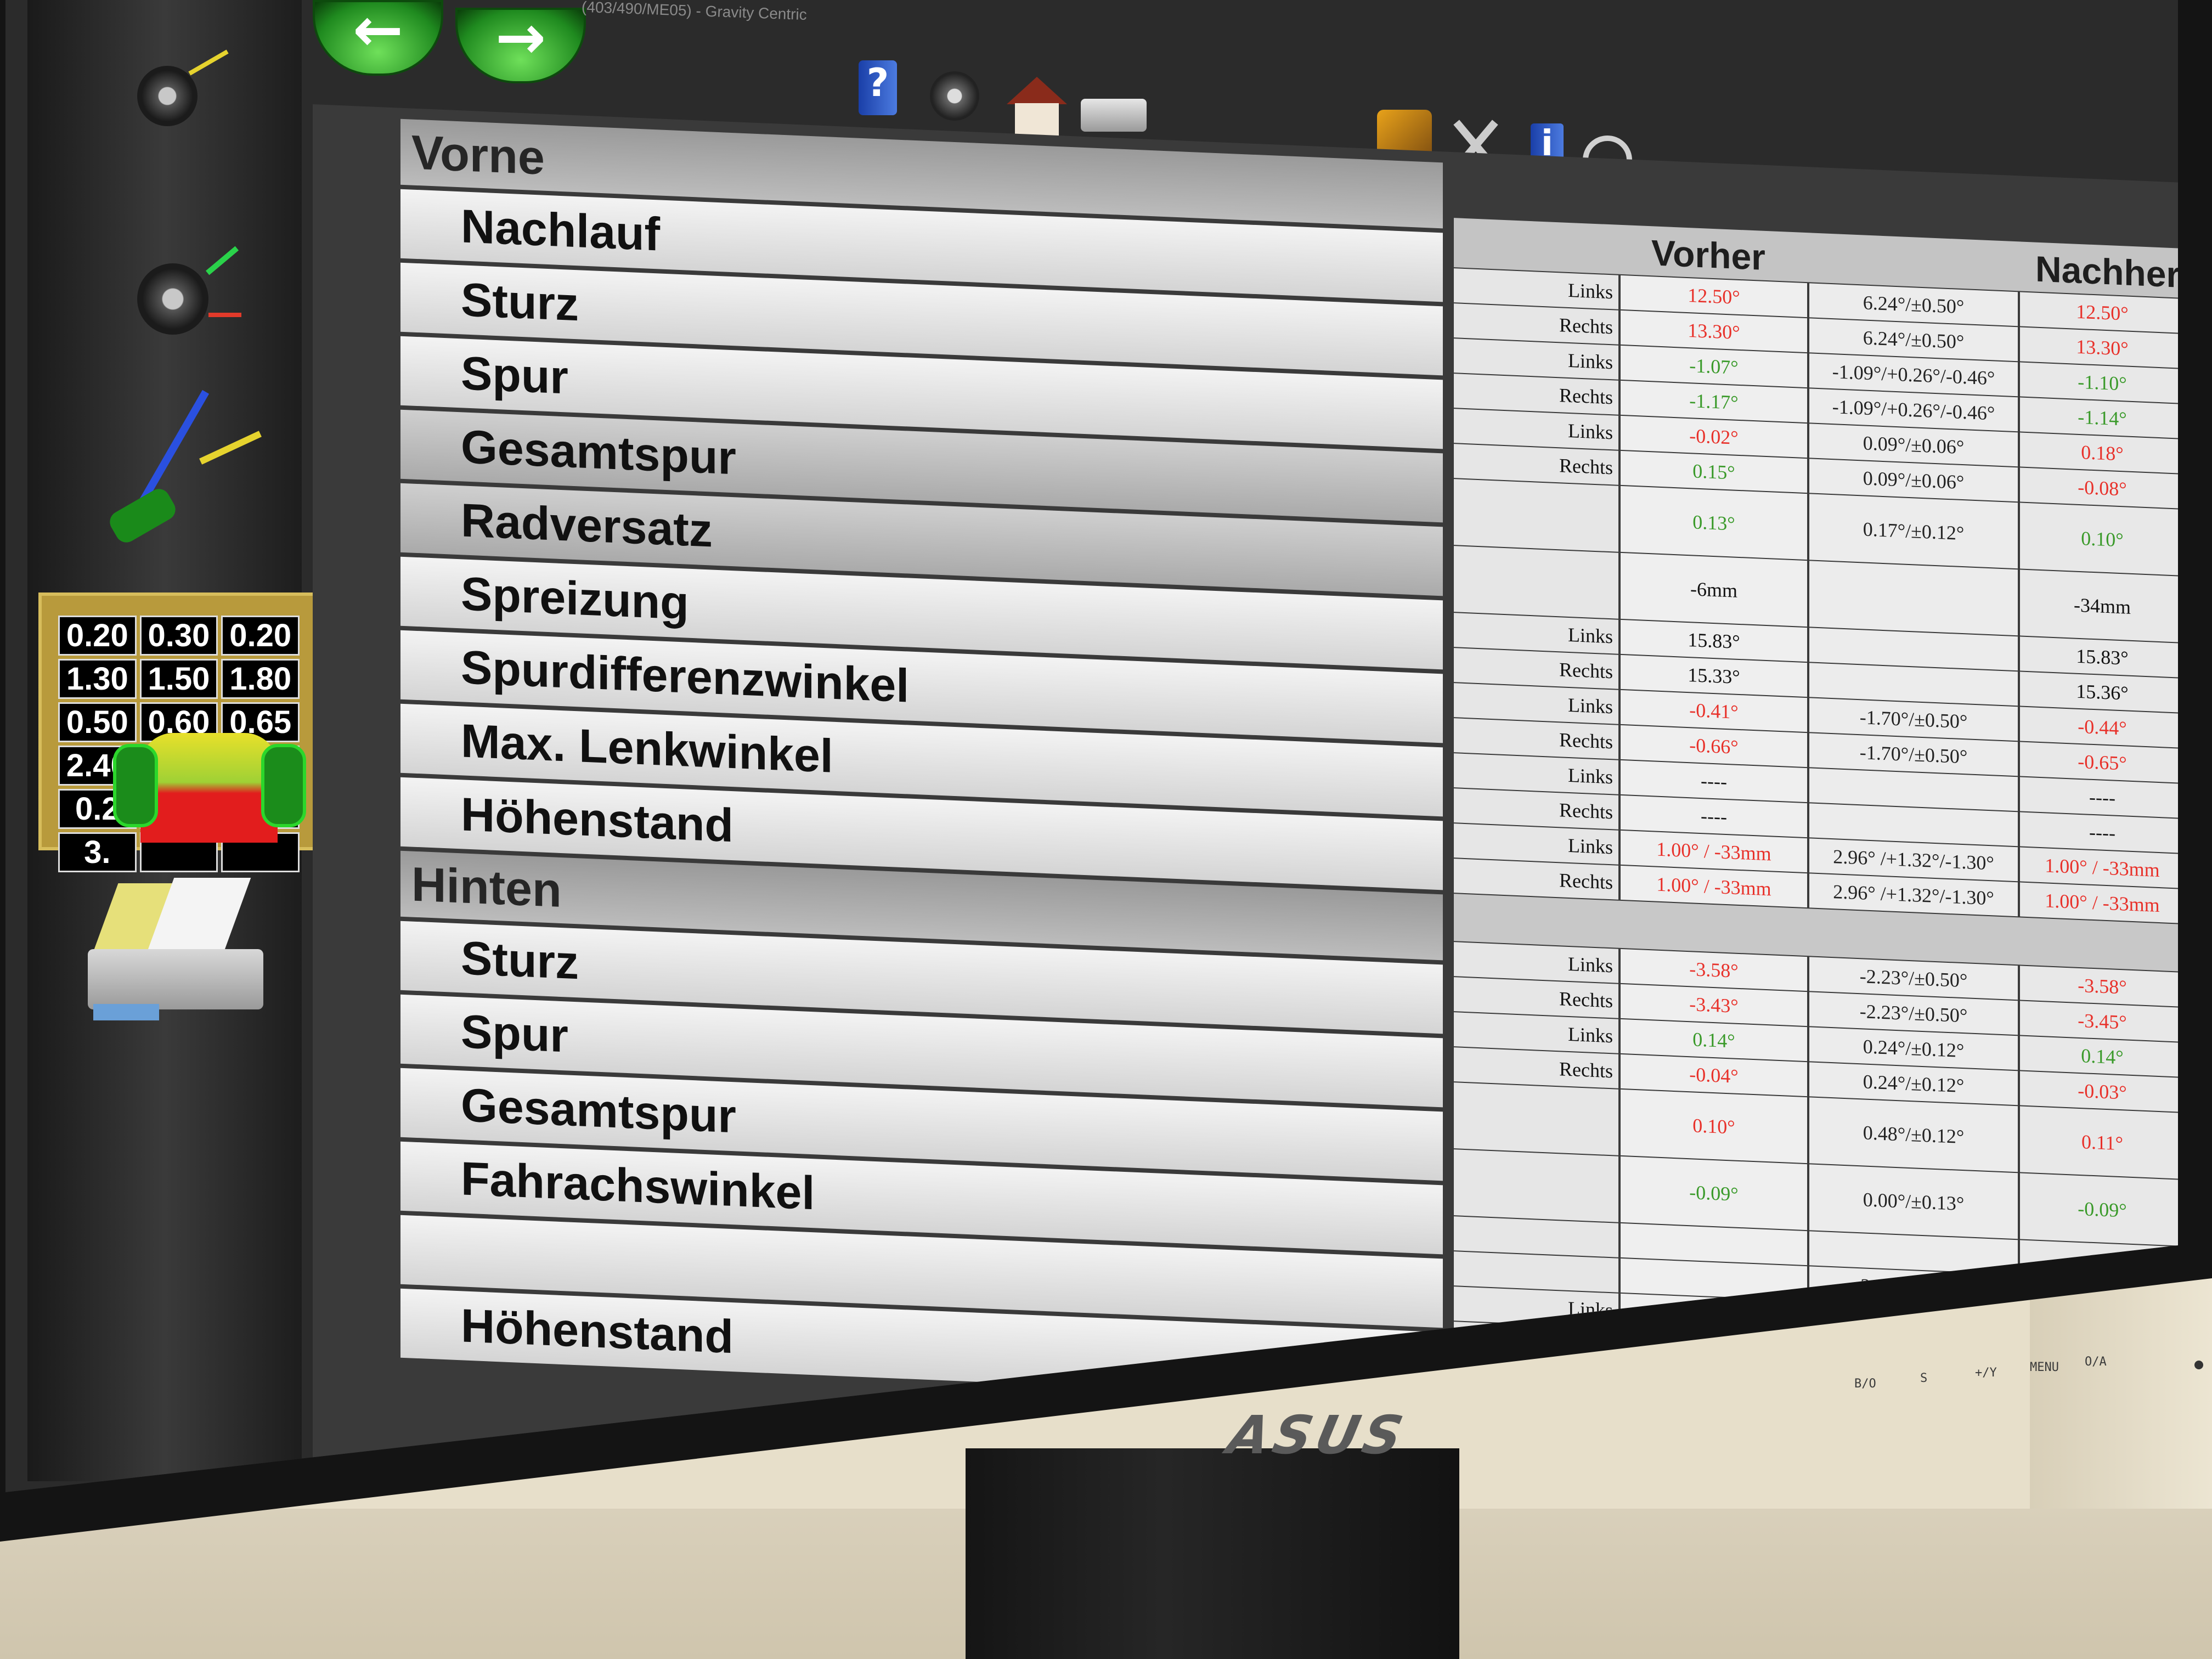 This screenshot has width=2212, height=1659. What do you see at coordinates (2099, 488) in the screenshot?
I see `after-value: -0.08°` at bounding box center [2099, 488].